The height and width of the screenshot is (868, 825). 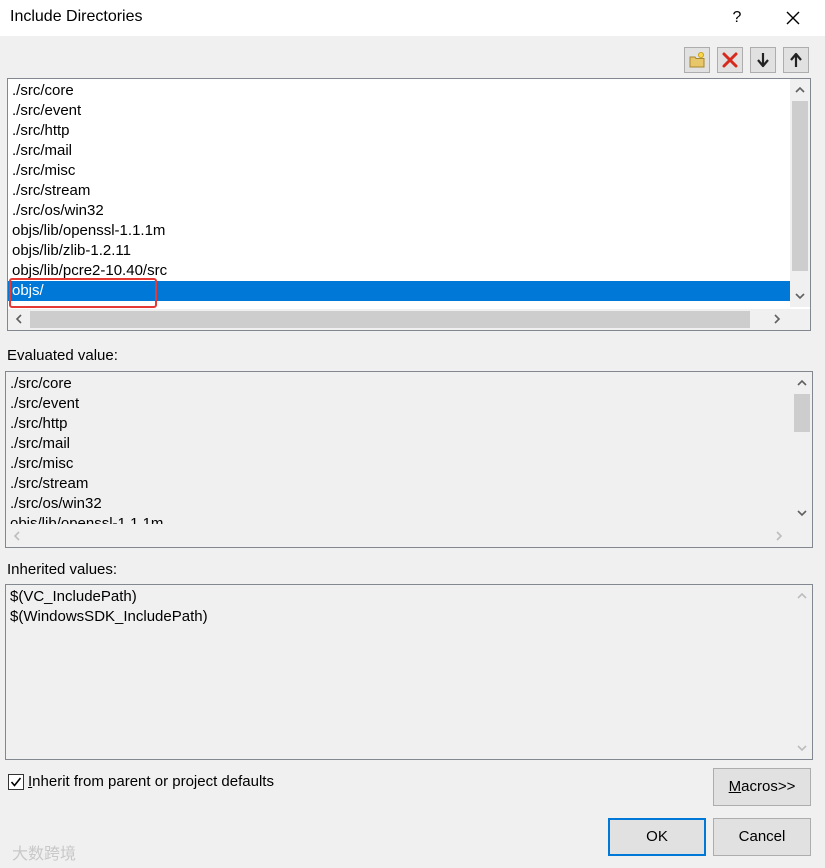 What do you see at coordinates (41, 383) in the screenshot?
I see `evaluated-line: ./src/core` at bounding box center [41, 383].